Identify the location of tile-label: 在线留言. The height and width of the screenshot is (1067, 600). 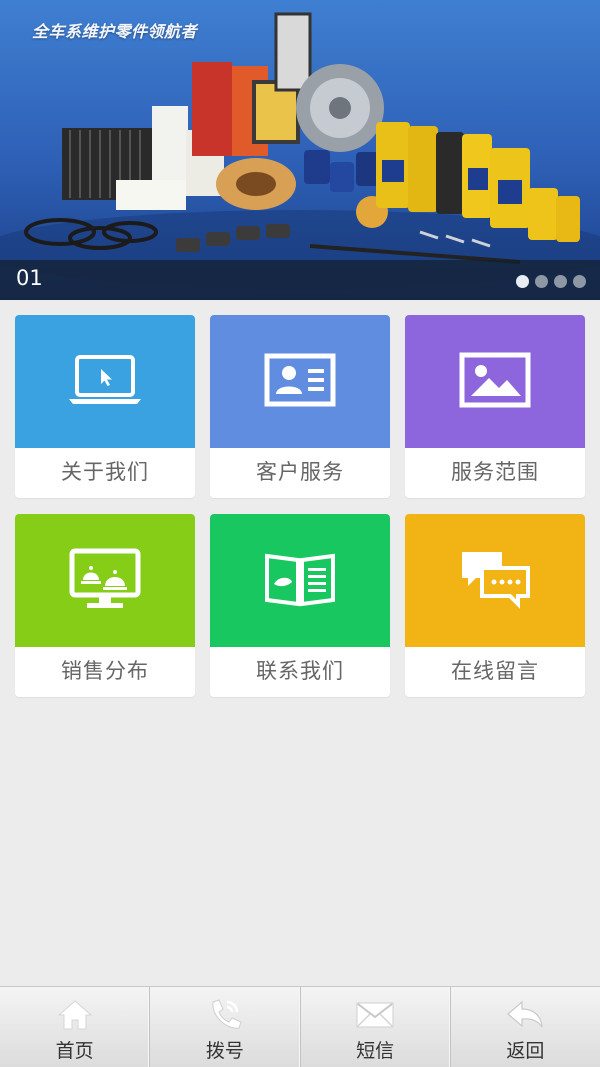
(495, 671).